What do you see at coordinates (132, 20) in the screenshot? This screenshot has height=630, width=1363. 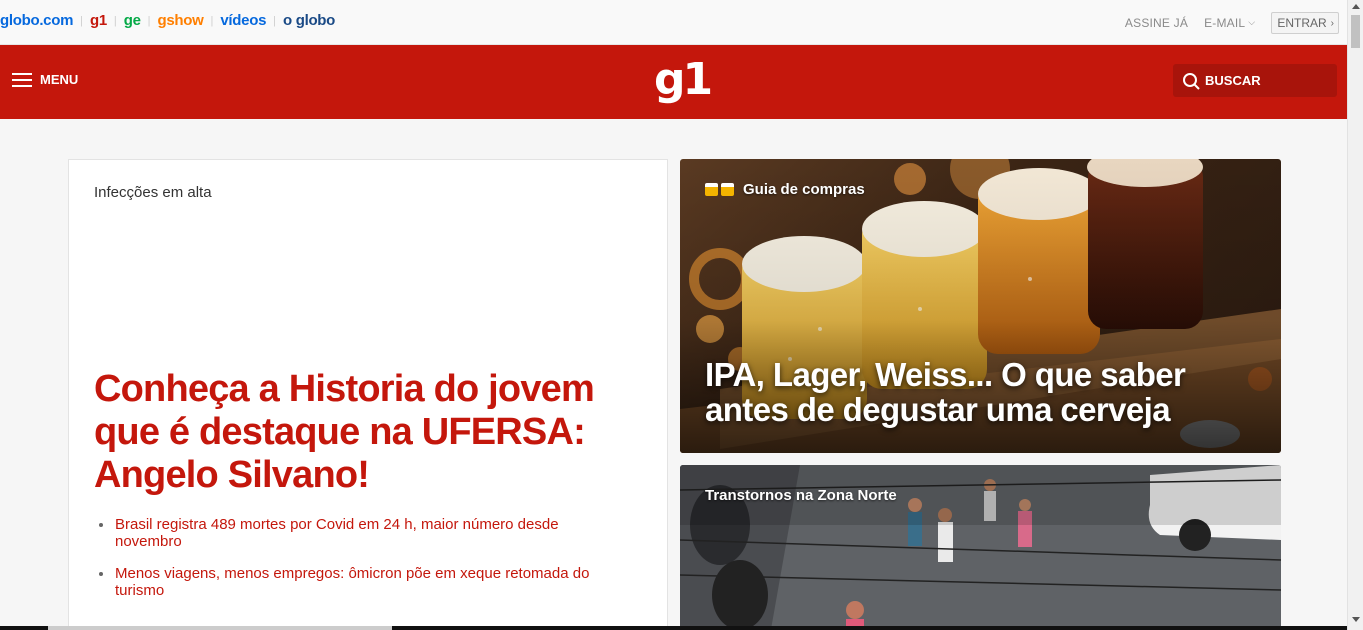 I see `brand-link-ge: ge` at bounding box center [132, 20].